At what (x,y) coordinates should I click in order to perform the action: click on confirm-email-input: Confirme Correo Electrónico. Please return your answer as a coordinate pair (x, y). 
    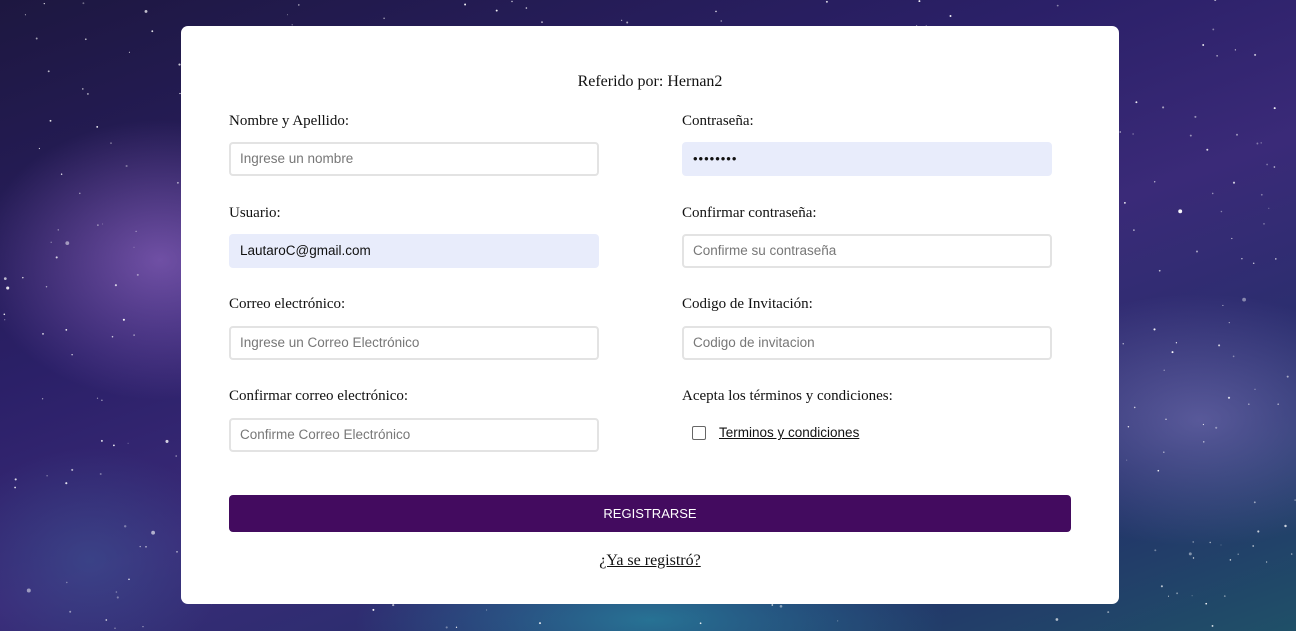
    Looking at the image, I should click on (414, 435).